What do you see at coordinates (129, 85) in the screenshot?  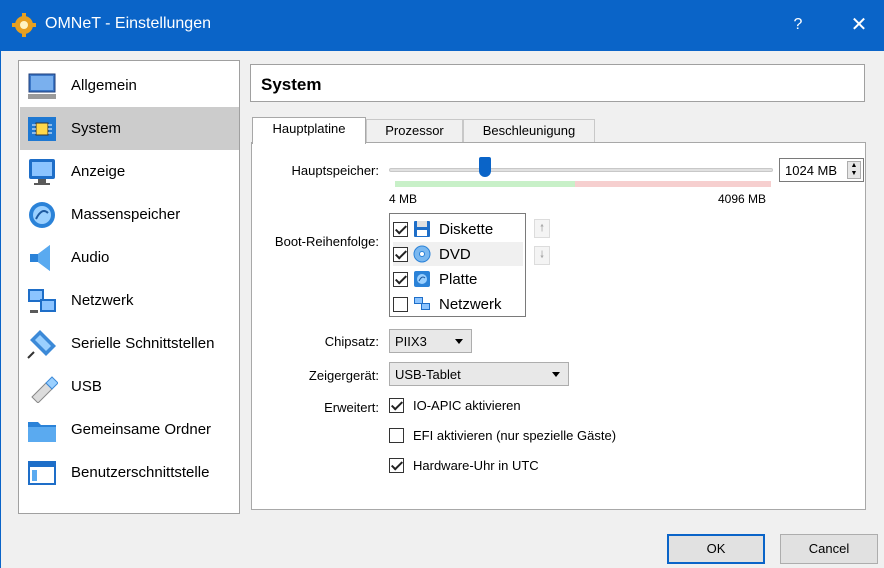 I see `sidebar-item-allgemein: Allgemein` at bounding box center [129, 85].